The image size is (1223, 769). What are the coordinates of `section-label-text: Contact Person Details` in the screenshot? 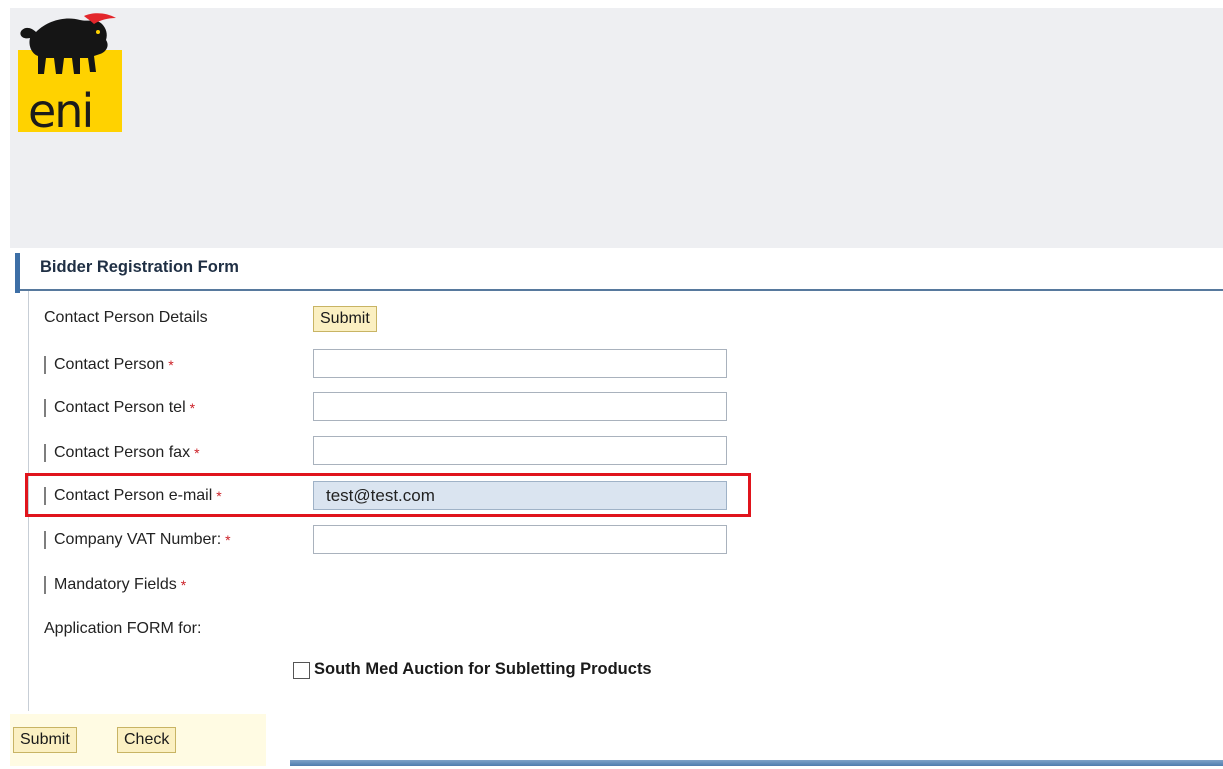 It's located at (126, 317).